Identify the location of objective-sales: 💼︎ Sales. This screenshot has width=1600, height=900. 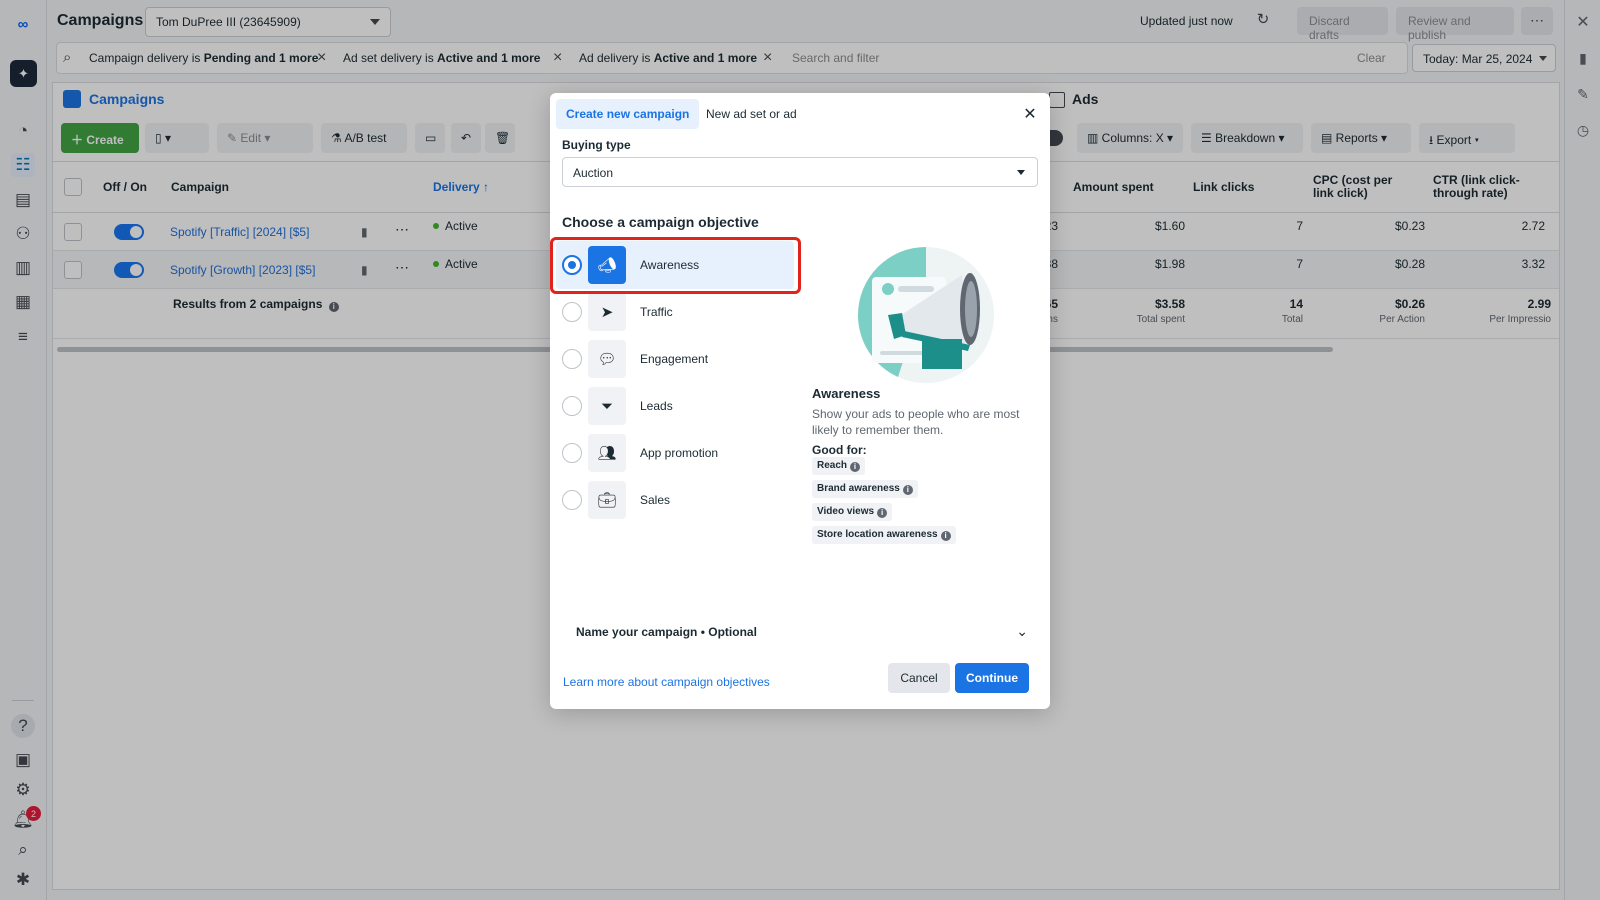
(675, 500).